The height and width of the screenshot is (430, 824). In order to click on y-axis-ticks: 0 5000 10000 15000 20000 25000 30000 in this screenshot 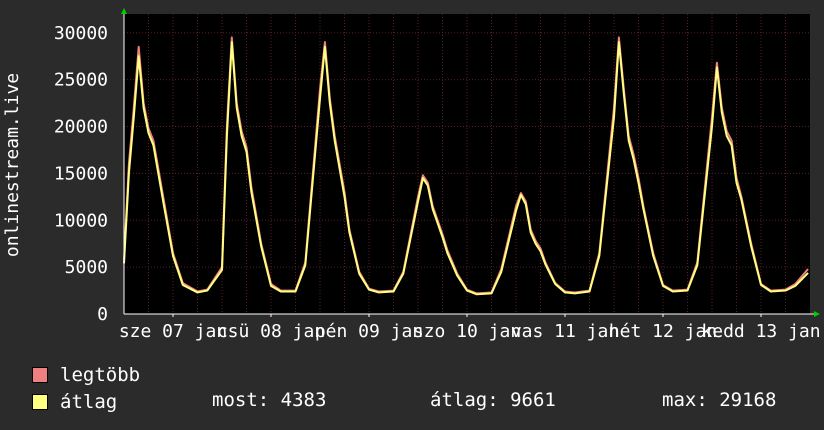, I will do `click(81, 174)`.